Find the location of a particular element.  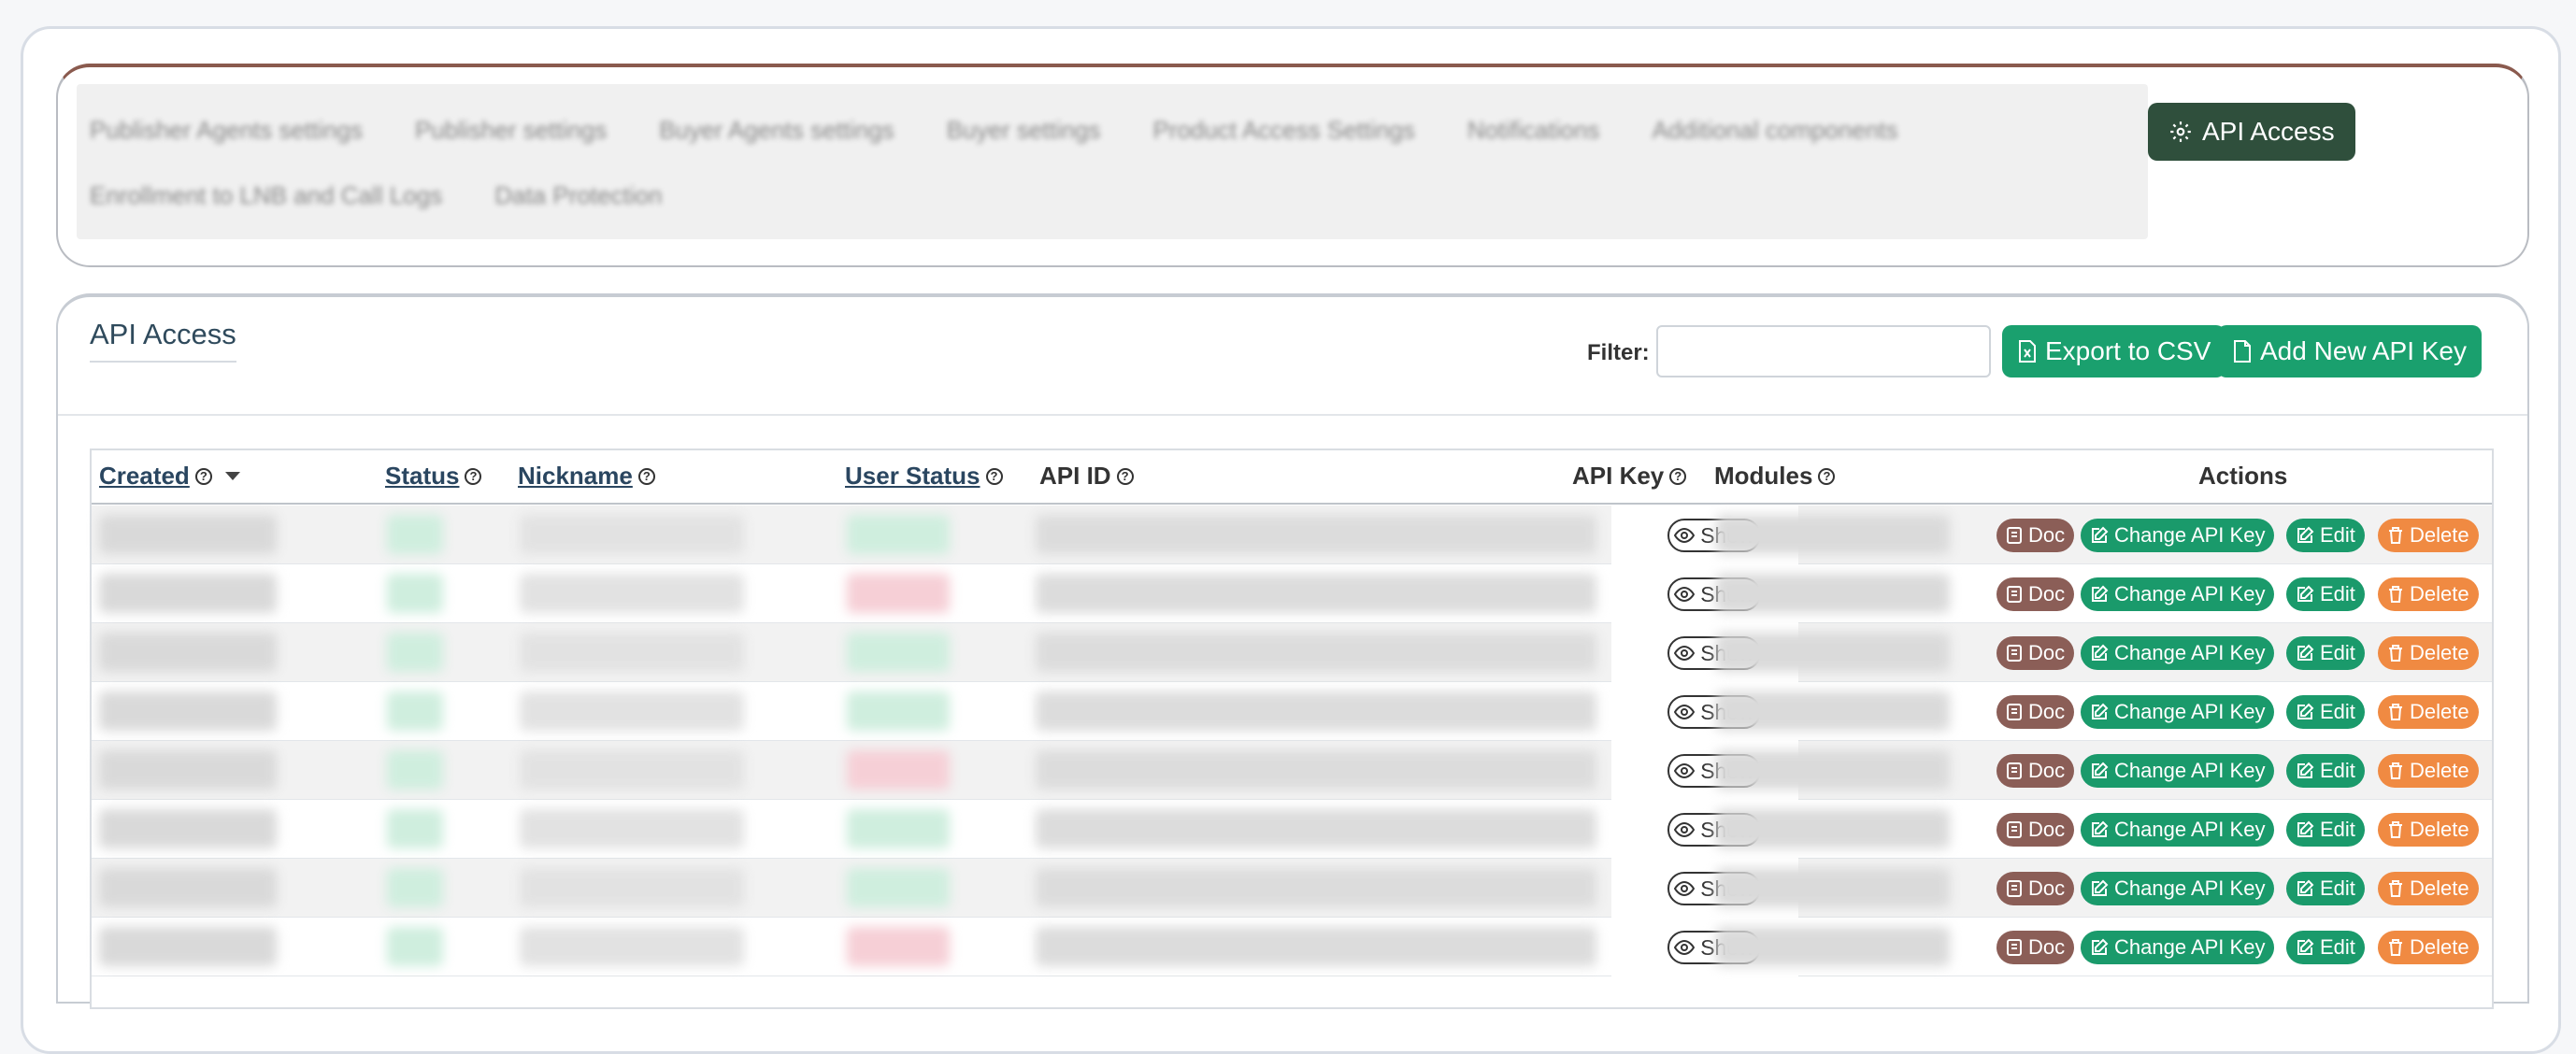

tab-notifications: Notifications is located at coordinates (1533, 131).